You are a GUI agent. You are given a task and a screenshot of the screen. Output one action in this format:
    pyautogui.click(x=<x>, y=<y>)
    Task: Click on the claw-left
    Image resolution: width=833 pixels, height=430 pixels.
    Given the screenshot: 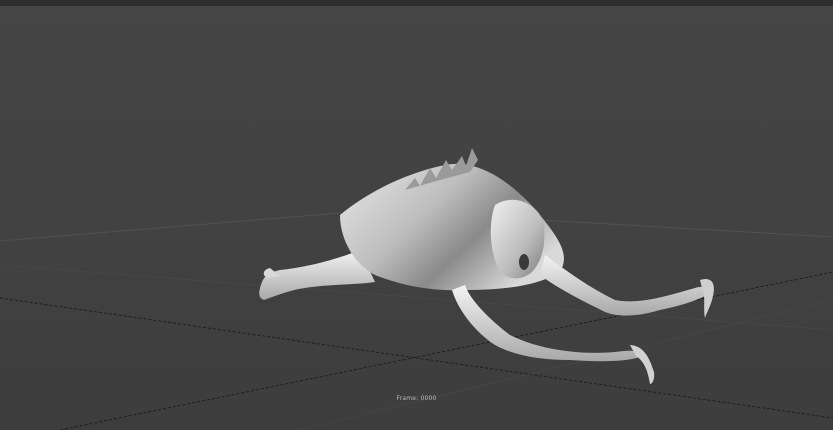 What is the action you would take?
    pyautogui.click(x=642, y=364)
    